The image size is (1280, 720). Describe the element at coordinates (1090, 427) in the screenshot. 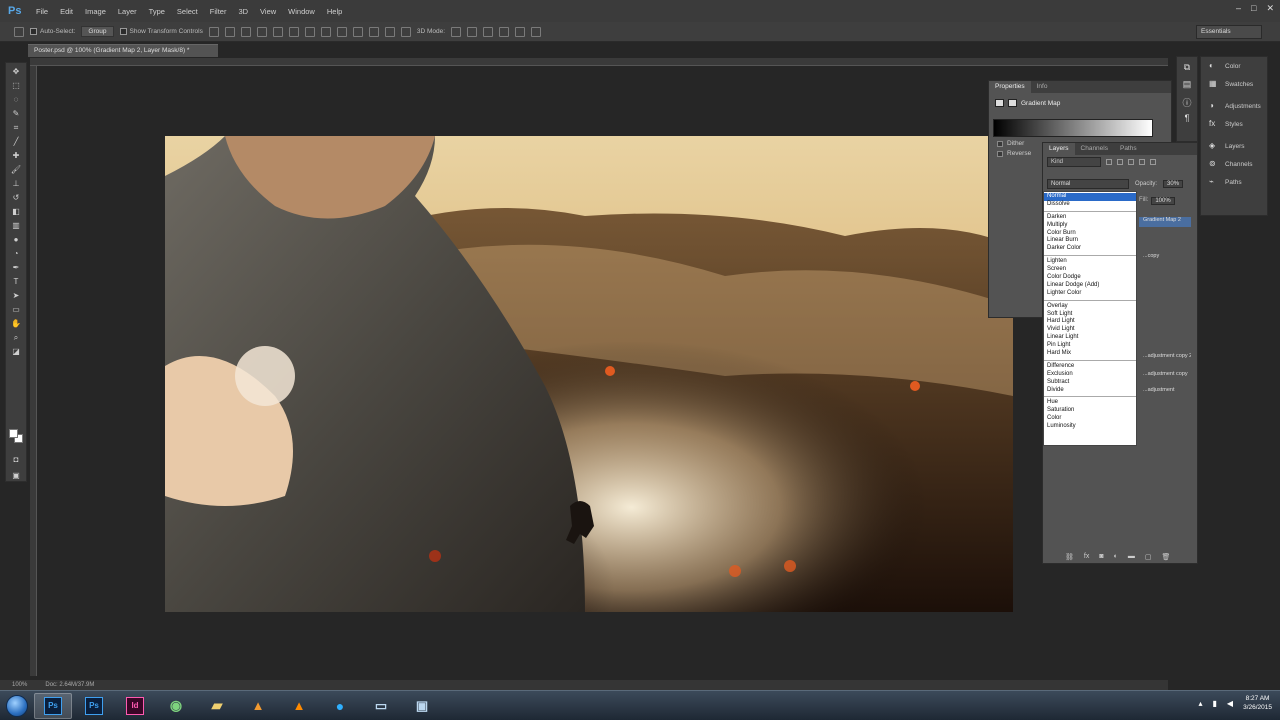

I see `blend-luminosity: Luminosity` at that location.